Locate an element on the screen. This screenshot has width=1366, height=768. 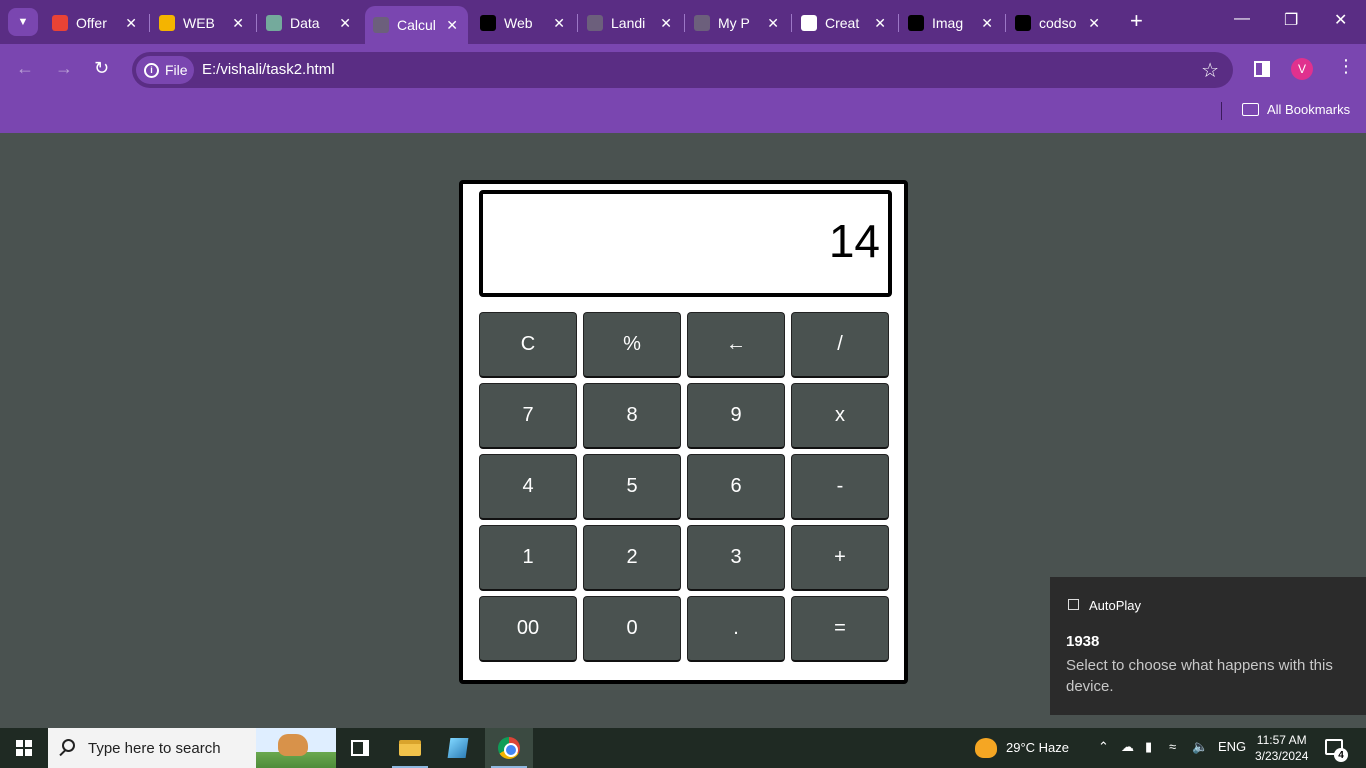
clock-time: 11:57 AM is located at coordinates (1281, 740).